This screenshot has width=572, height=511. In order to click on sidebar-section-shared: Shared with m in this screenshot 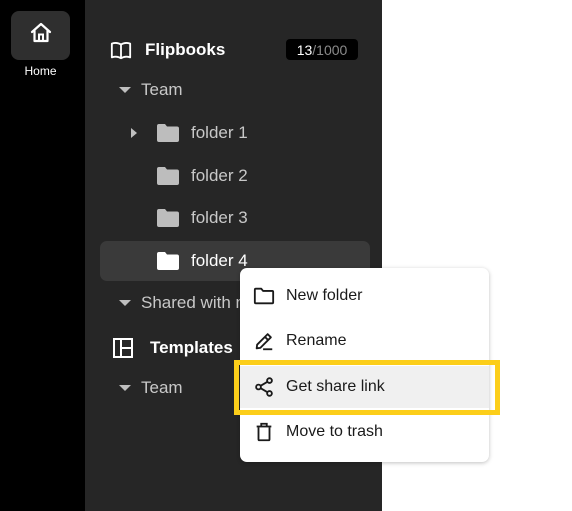, I will do `click(184, 303)`.